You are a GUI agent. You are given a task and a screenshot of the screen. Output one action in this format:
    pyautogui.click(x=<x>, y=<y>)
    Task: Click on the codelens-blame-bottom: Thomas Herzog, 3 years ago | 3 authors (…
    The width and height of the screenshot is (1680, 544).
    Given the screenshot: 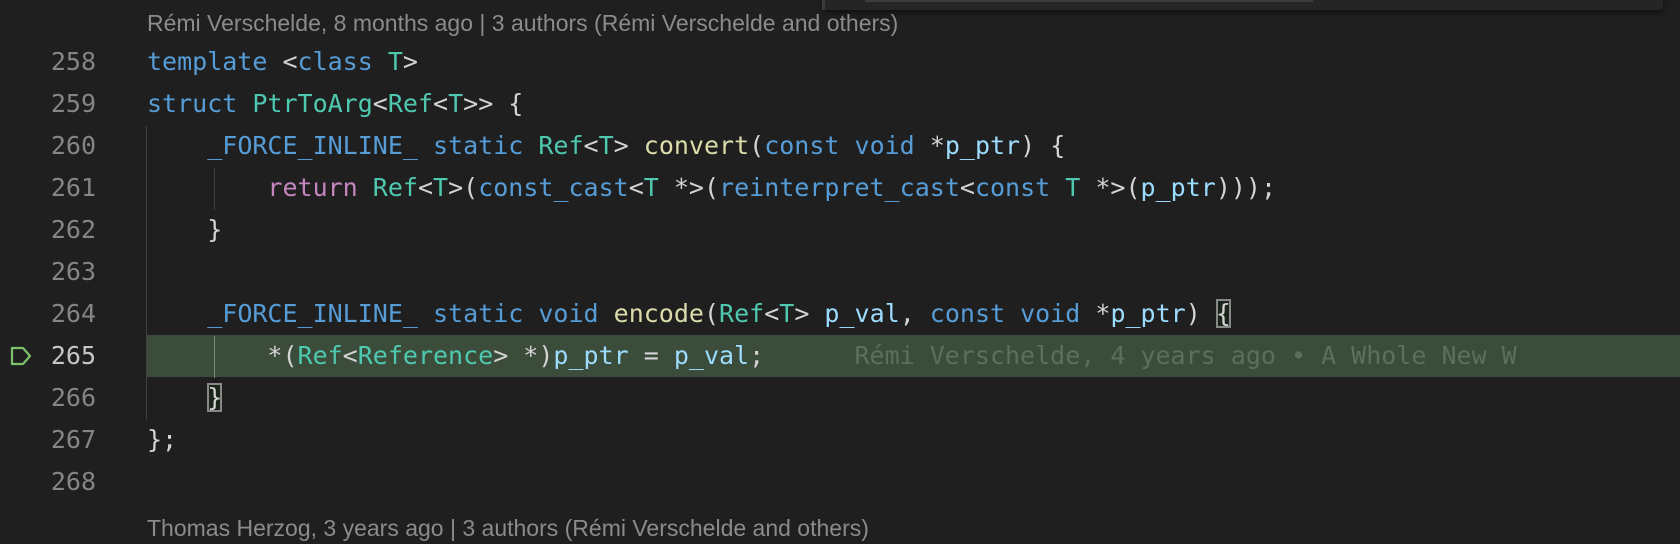 What is the action you would take?
    pyautogui.click(x=508, y=528)
    